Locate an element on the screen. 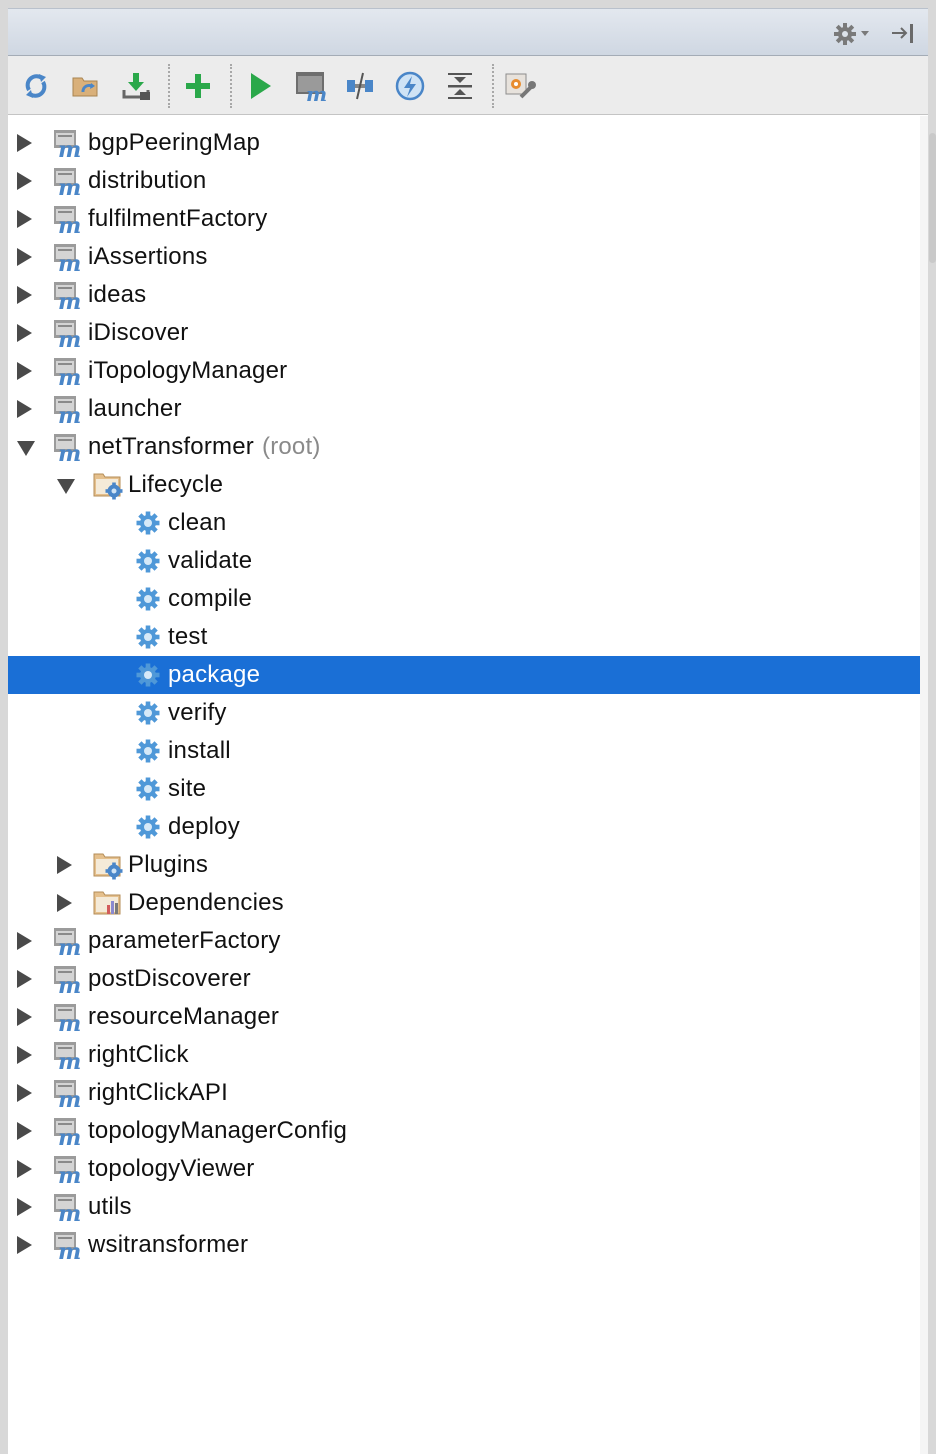  download-sources-button is located at coordinates (136, 86).